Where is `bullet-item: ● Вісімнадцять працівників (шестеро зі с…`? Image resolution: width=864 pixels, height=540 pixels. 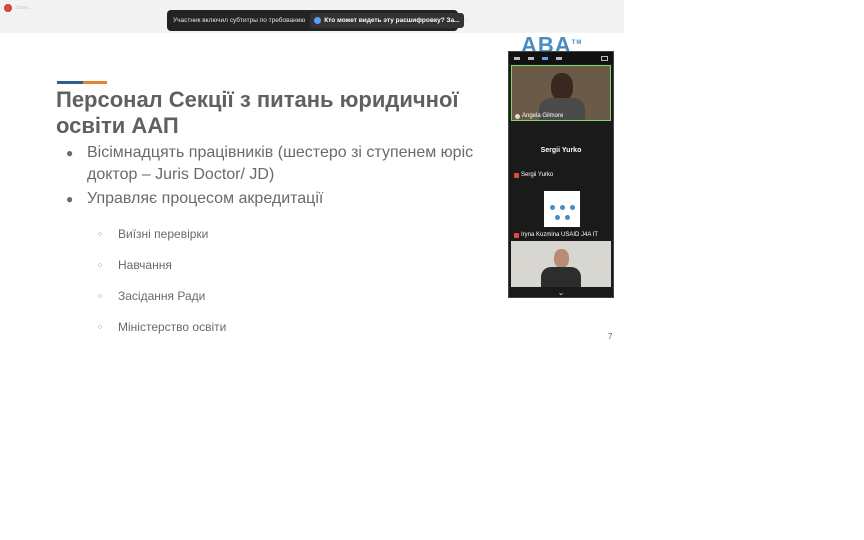 bullet-item: ● Вісімнадцять працівників (шестеро зі с… is located at coordinates (281, 164).